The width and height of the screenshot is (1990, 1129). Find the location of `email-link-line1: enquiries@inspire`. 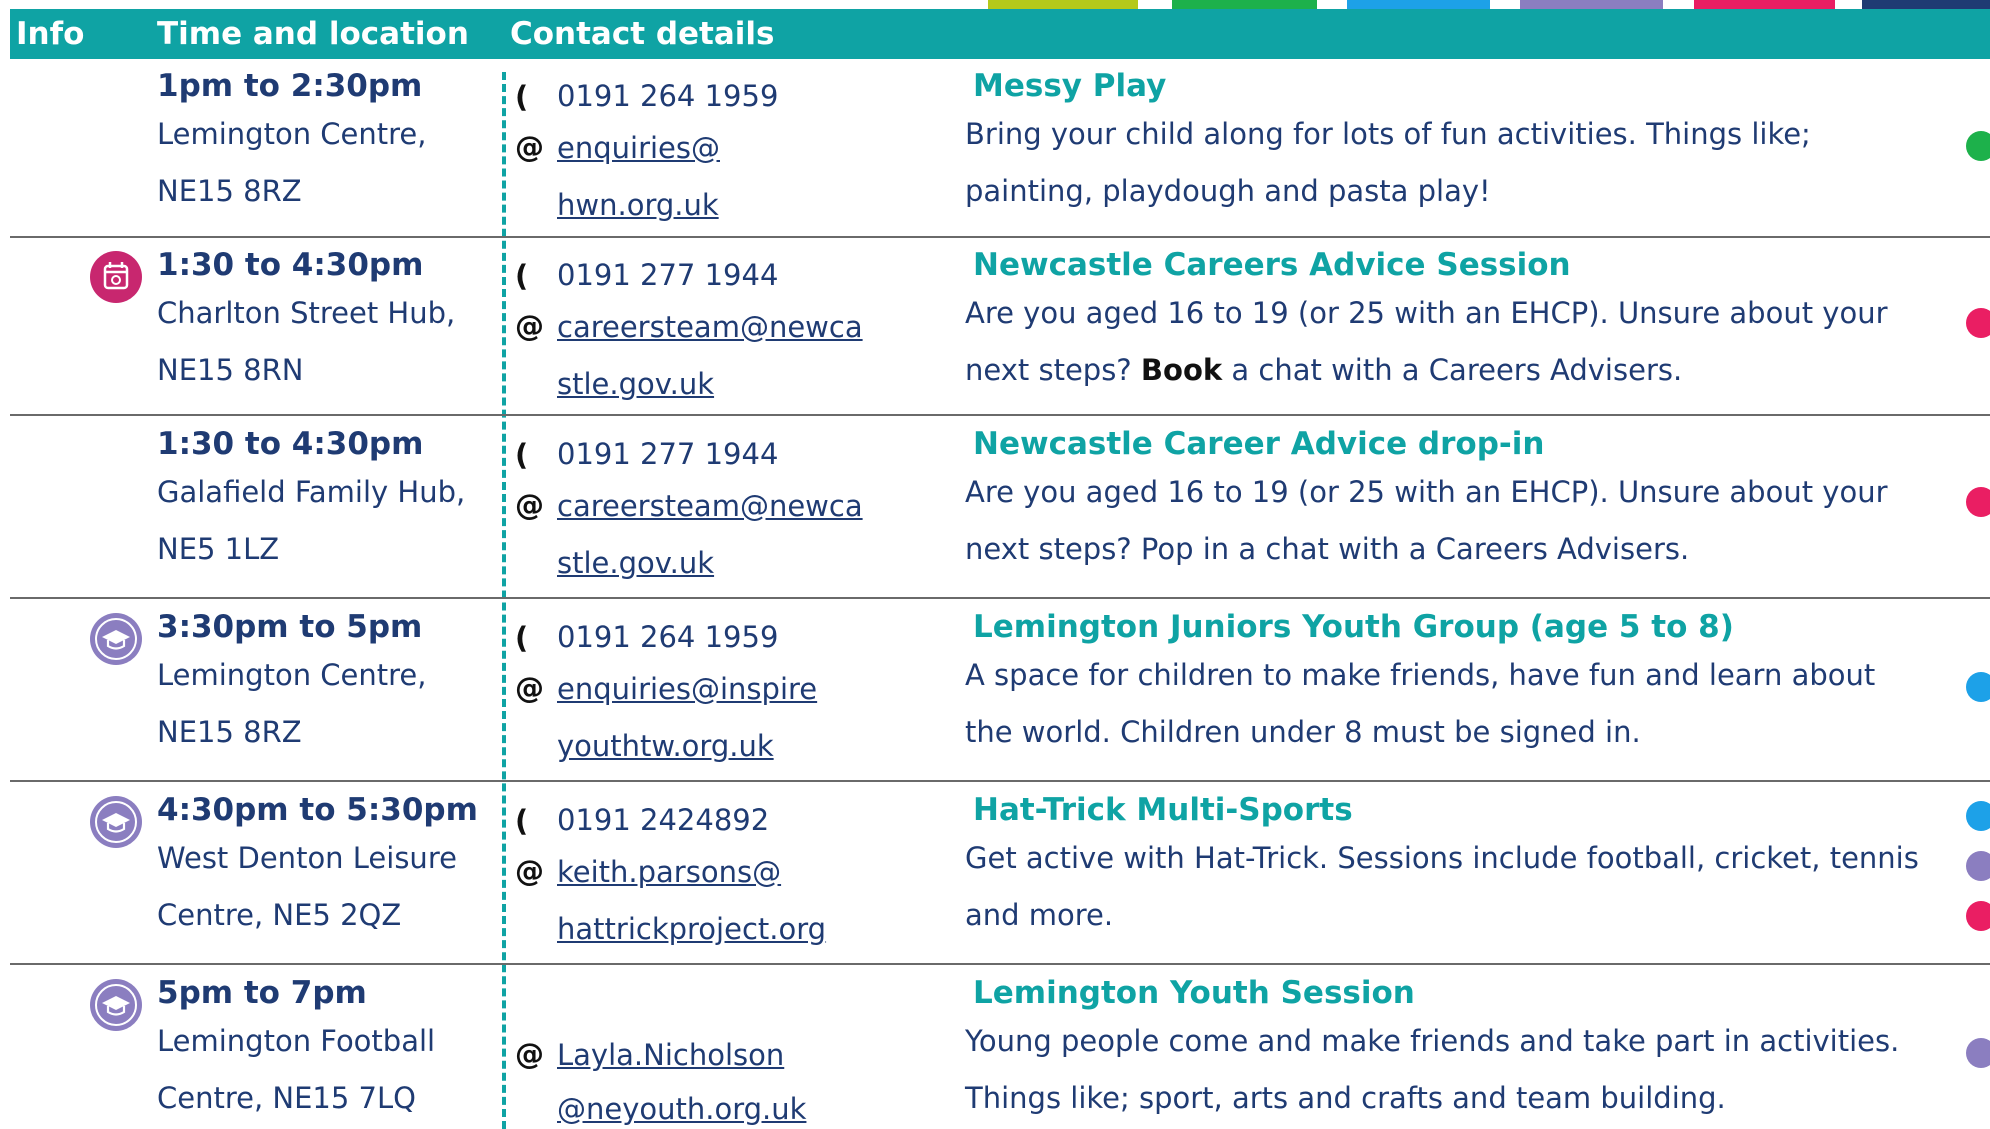

email-link-line1: enquiries@inspire is located at coordinates (687, 689).